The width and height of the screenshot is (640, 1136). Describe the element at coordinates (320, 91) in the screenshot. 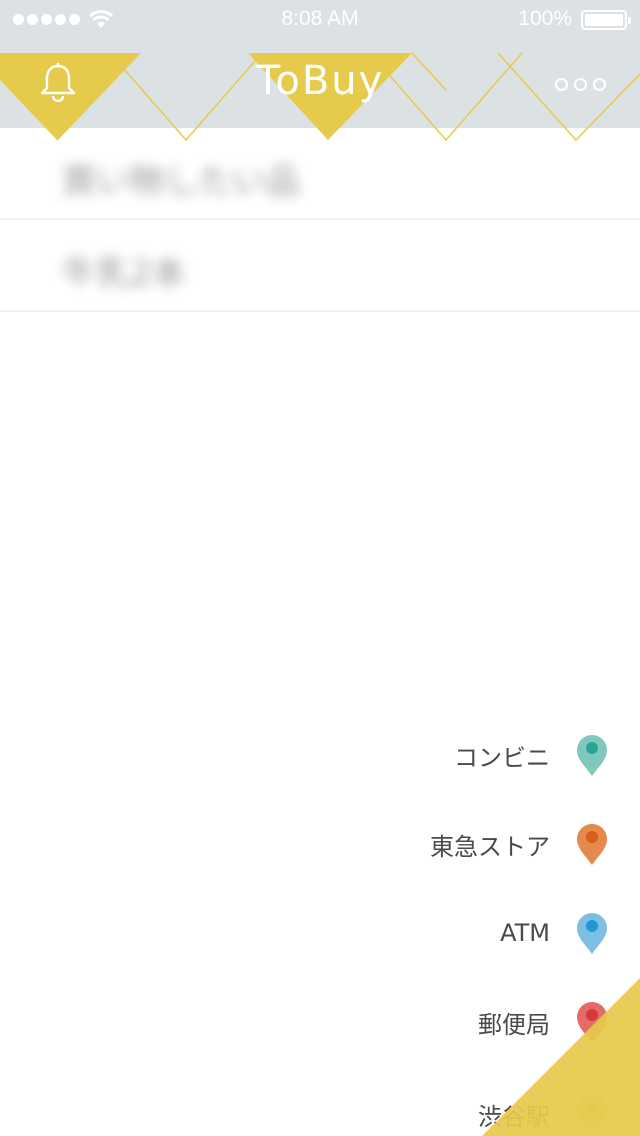

I see `navigation-bar: ToBuy` at that location.